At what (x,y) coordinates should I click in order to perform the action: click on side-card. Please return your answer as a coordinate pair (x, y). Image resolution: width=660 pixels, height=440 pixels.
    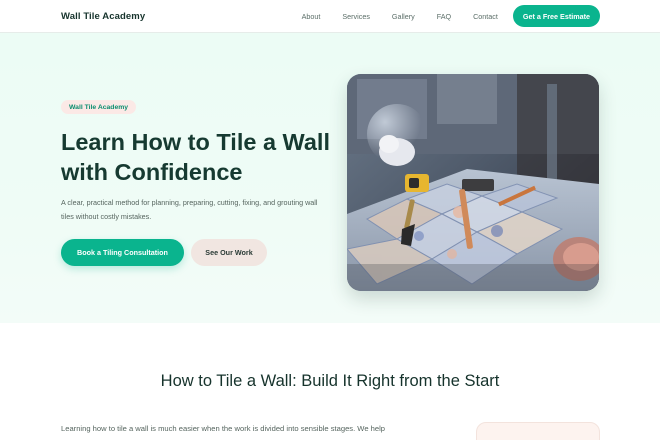
    Looking at the image, I should click on (538, 431).